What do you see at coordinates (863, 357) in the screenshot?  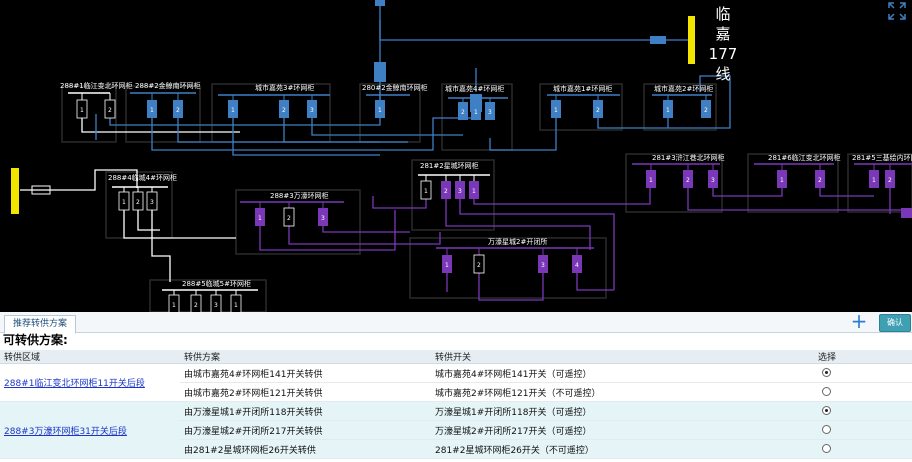 I see `column-header: 选择` at bounding box center [863, 357].